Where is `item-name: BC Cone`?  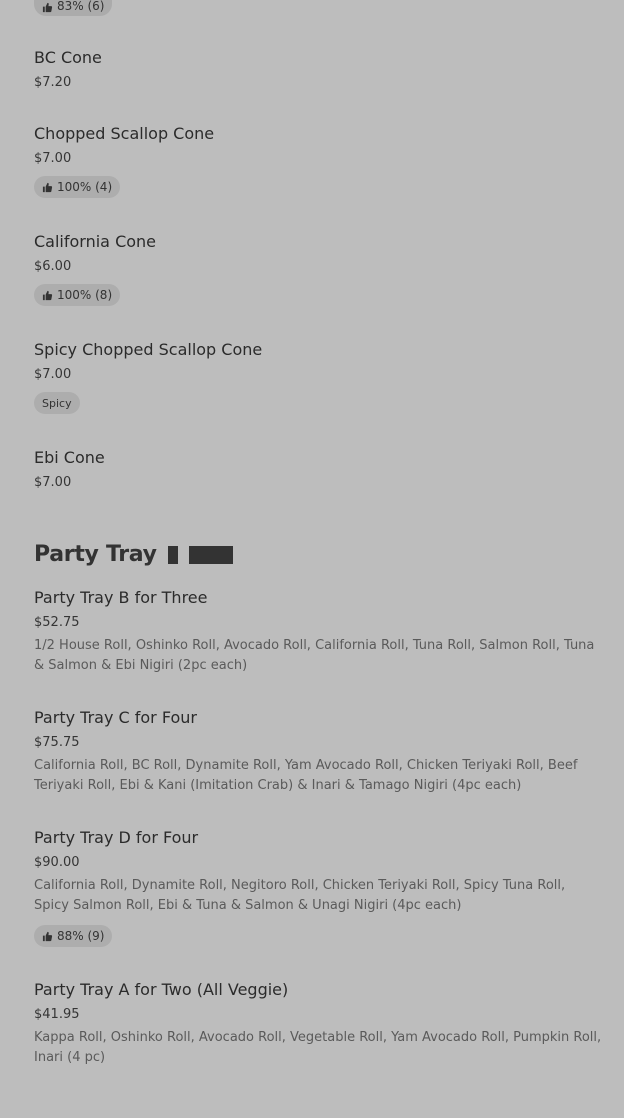
item-name: BC Cone is located at coordinates (68, 57).